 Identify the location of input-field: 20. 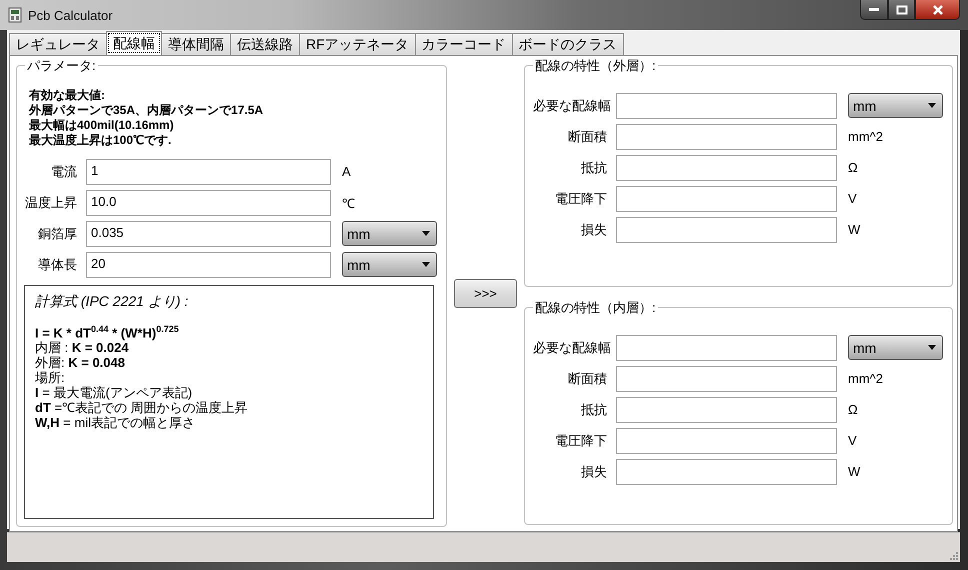
(208, 265).